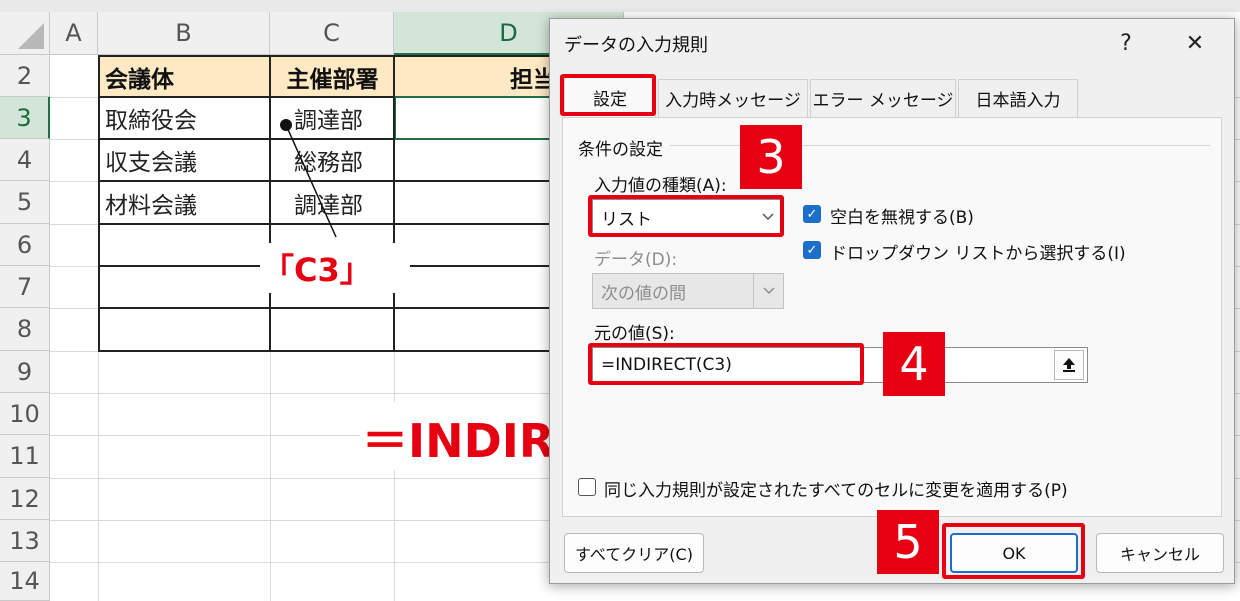 This screenshot has width=1240, height=601. I want to click on step-3-badge: 3, so click(771, 157).